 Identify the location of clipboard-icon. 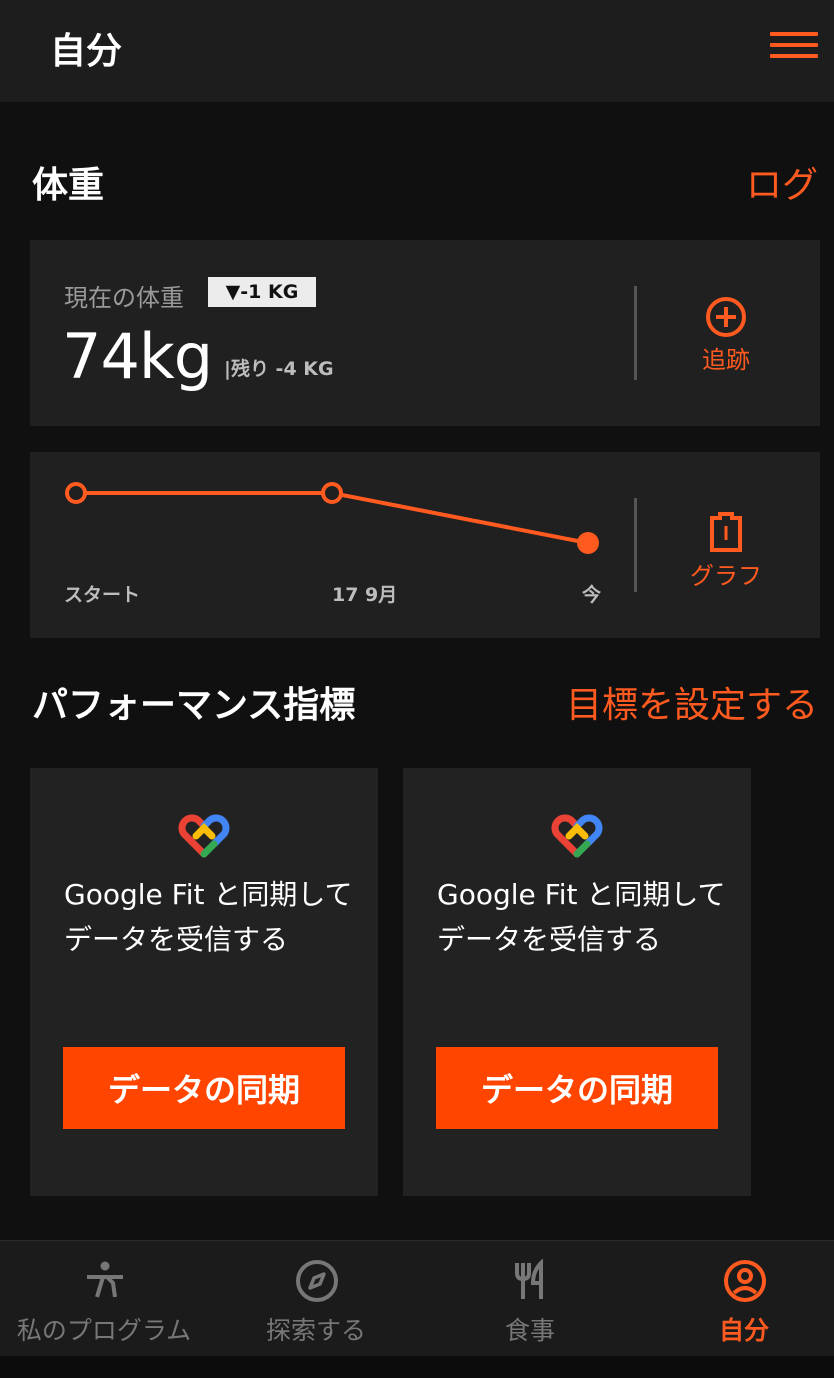
(726, 532).